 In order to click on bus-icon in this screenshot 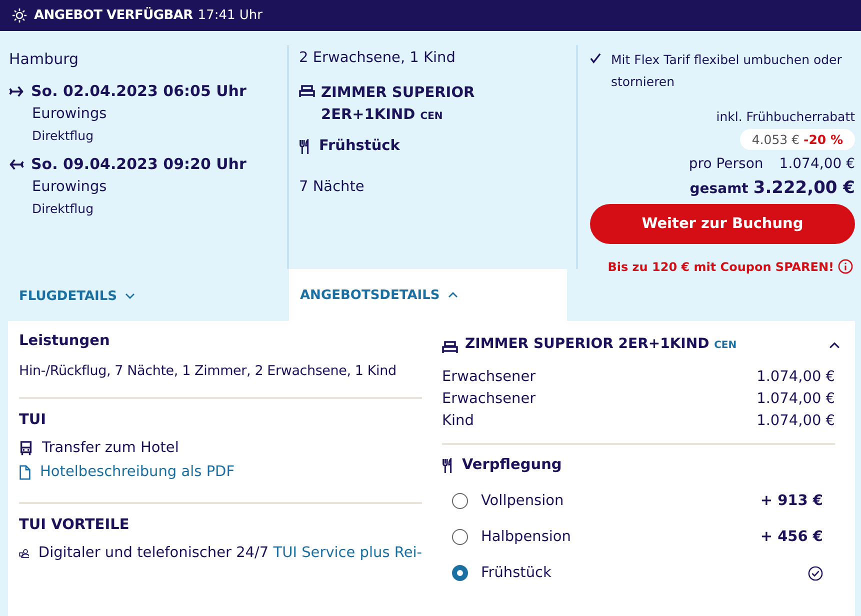, I will do `click(26, 448)`.